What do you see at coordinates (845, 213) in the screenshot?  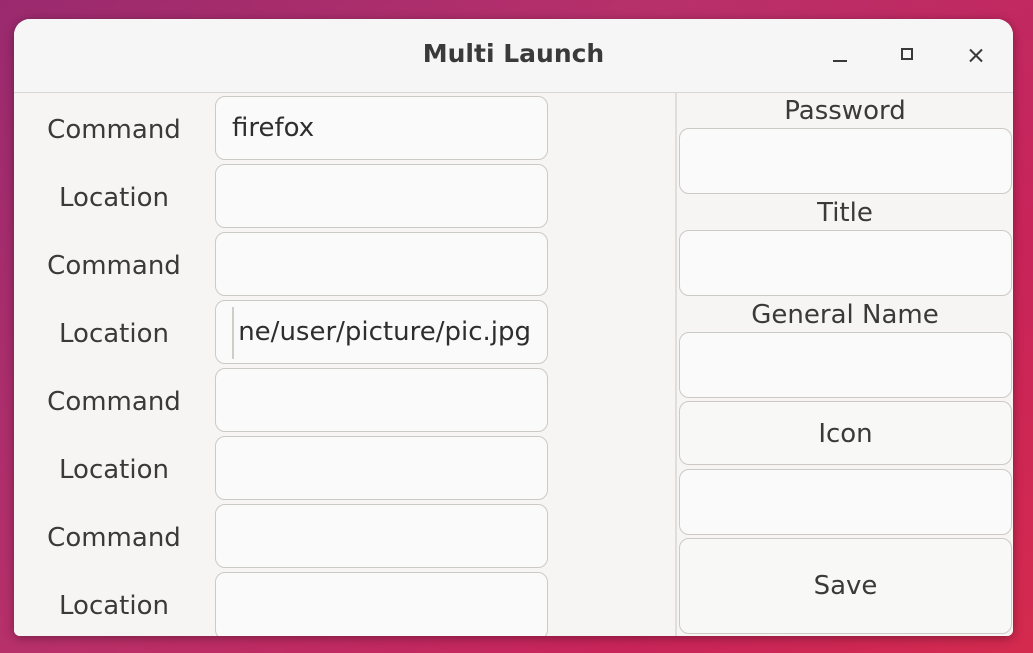 I see `title-label: Title` at bounding box center [845, 213].